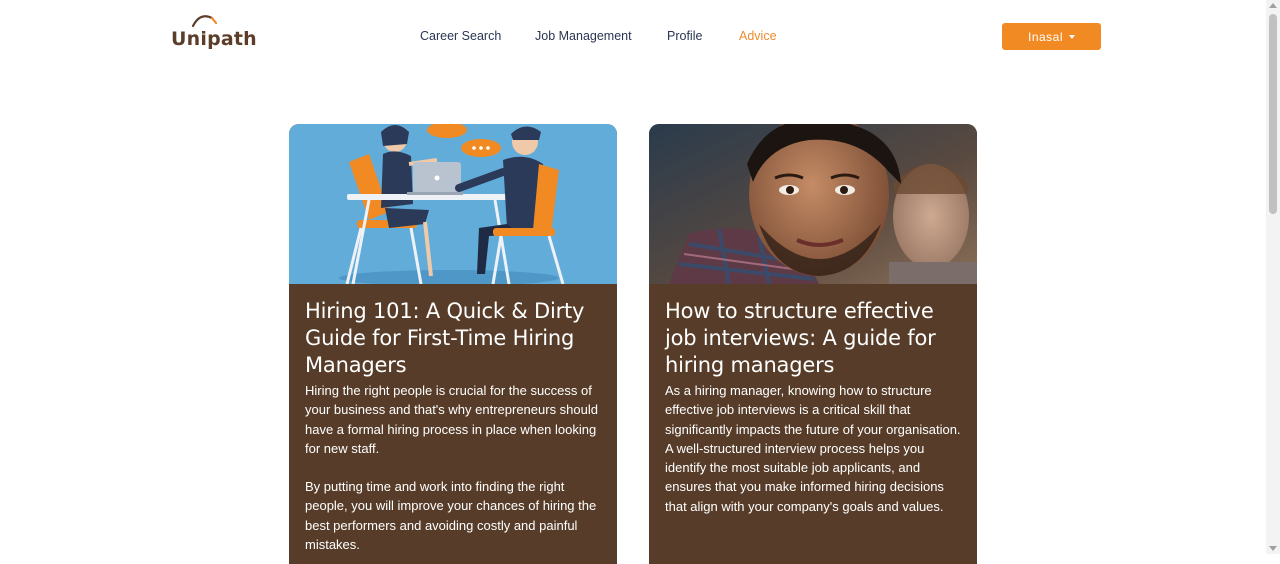  What do you see at coordinates (460, 36) in the screenshot?
I see `nav-career-search: Career Search` at bounding box center [460, 36].